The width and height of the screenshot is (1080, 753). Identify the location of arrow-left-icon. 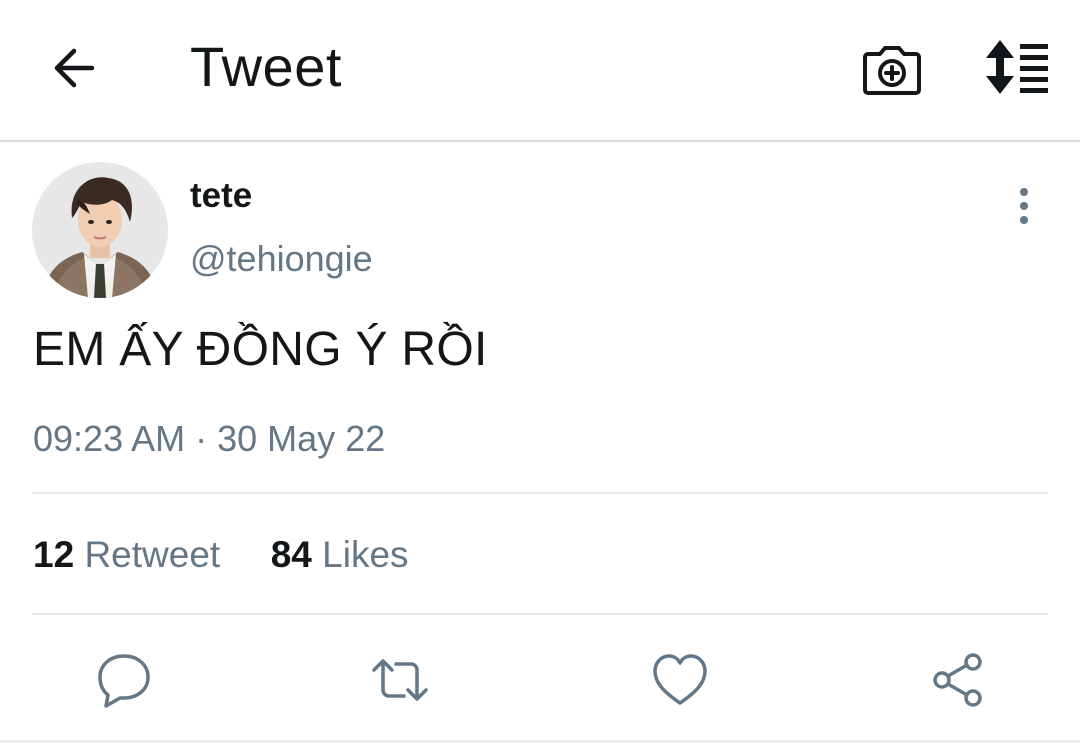
(74, 68).